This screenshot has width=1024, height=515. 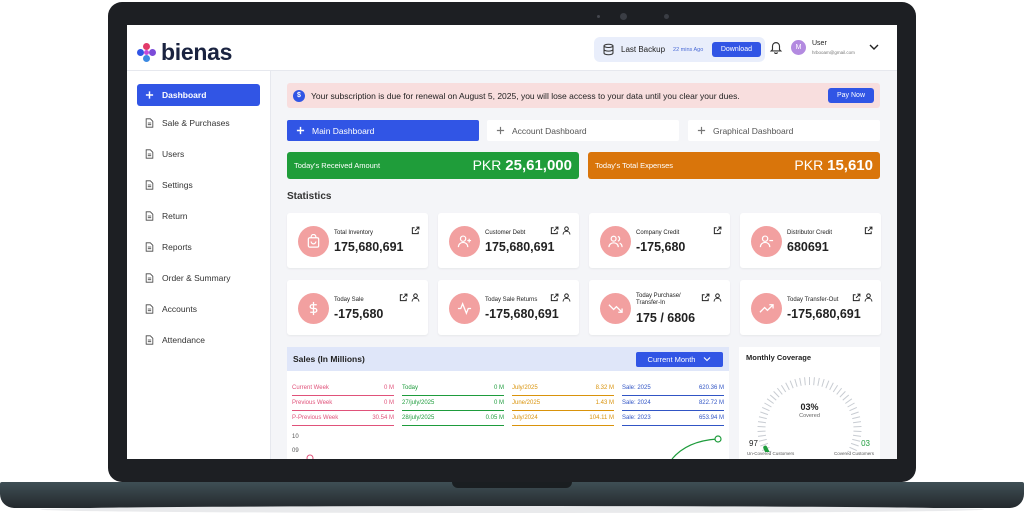 I want to click on dollar-icon: $, so click(x=299, y=95).